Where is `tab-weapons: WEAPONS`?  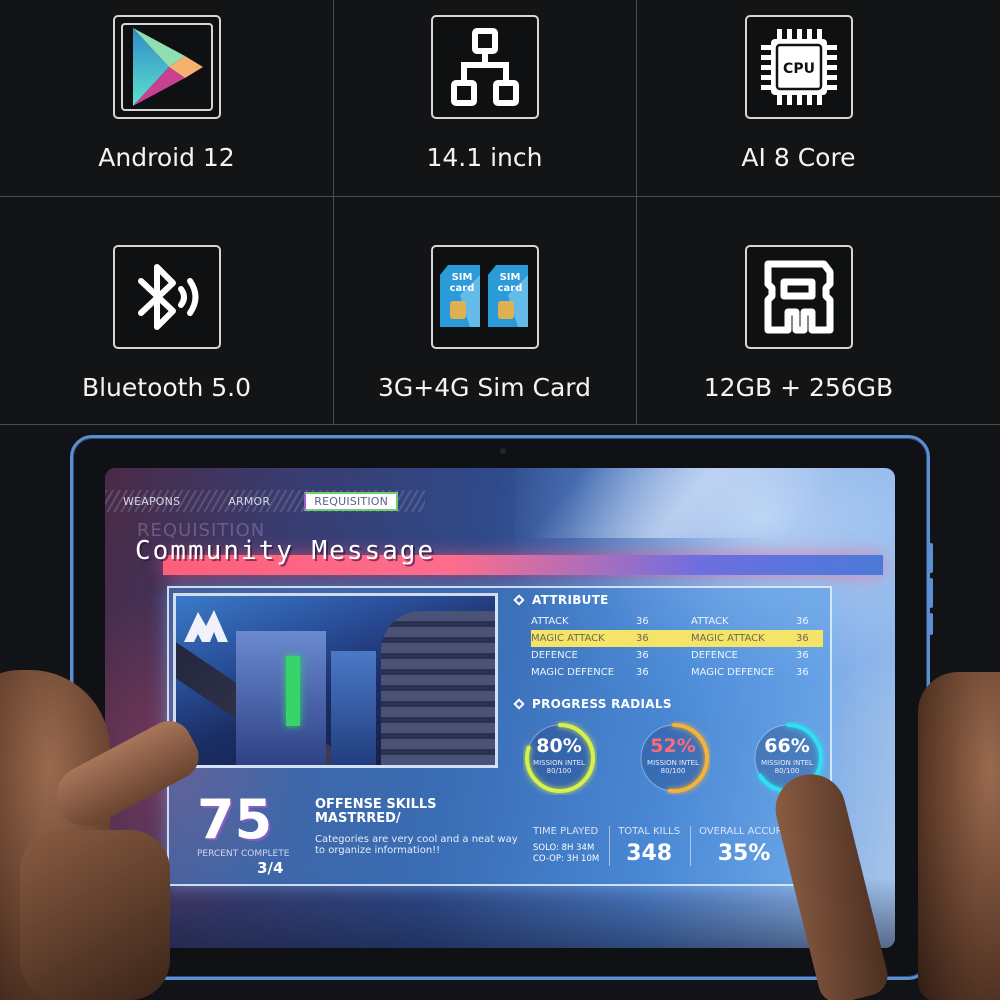
tab-weapons: WEAPONS is located at coordinates (150, 501).